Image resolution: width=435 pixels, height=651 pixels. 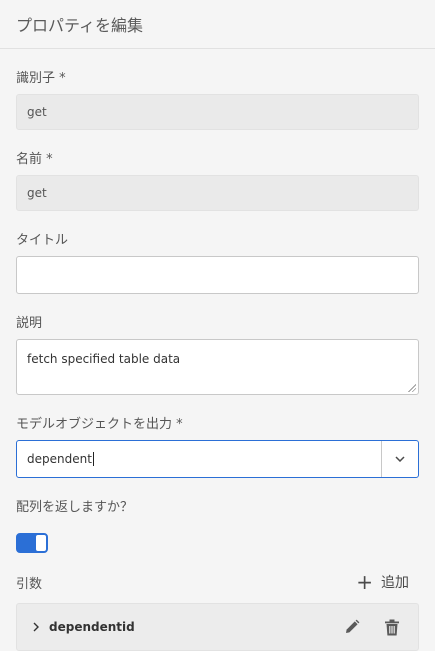 What do you see at coordinates (93, 459) in the screenshot?
I see `text-caret` at bounding box center [93, 459].